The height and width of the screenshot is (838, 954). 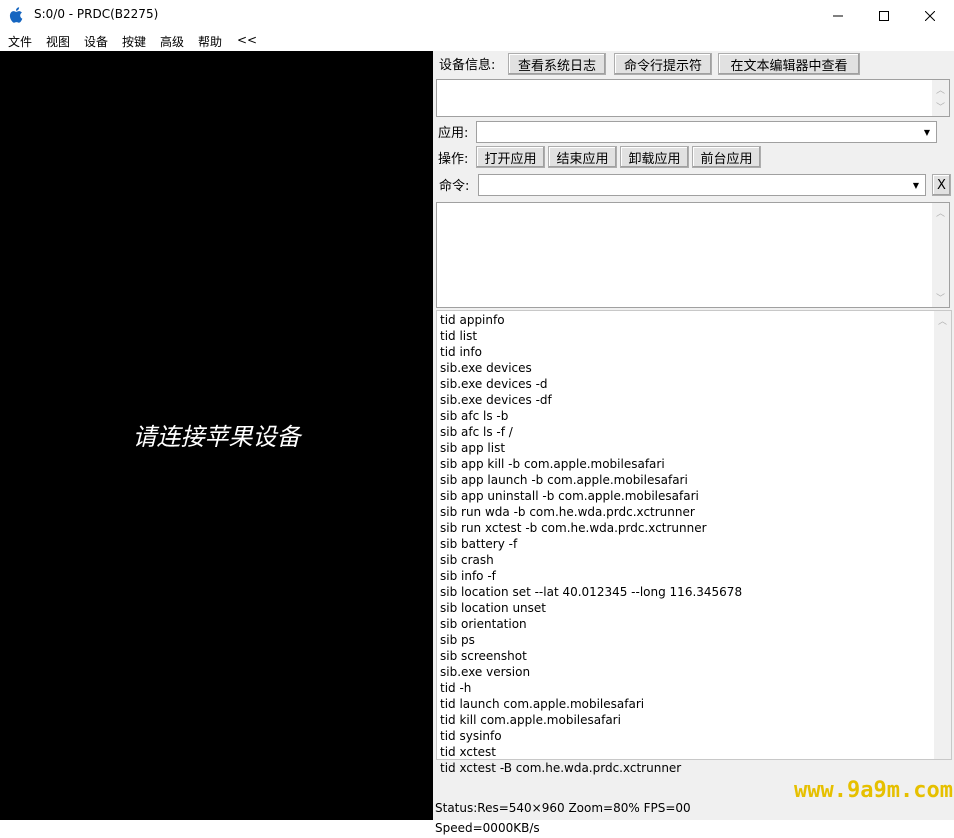 What do you see at coordinates (58, 41) in the screenshot?
I see `menu-view: 视图` at bounding box center [58, 41].